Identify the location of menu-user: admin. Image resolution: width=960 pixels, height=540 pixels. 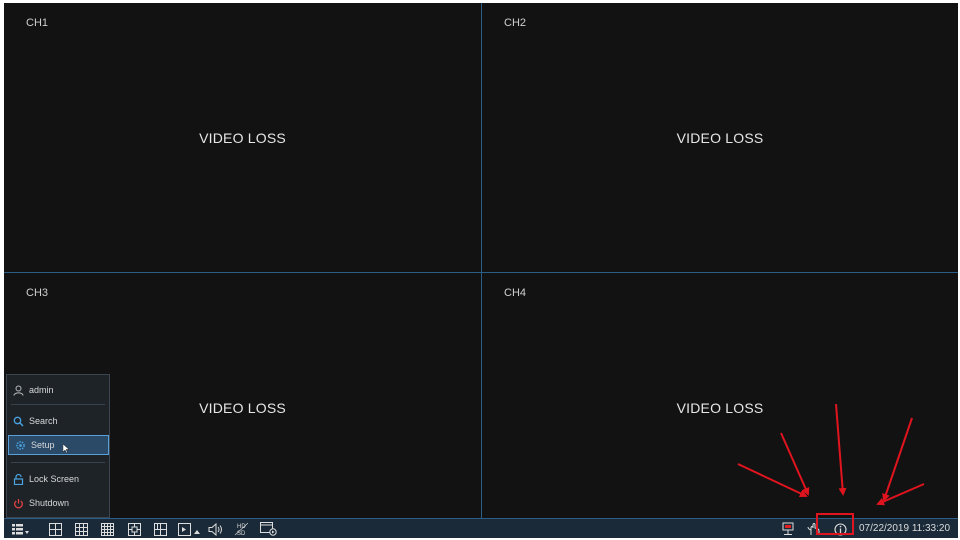
(58, 390).